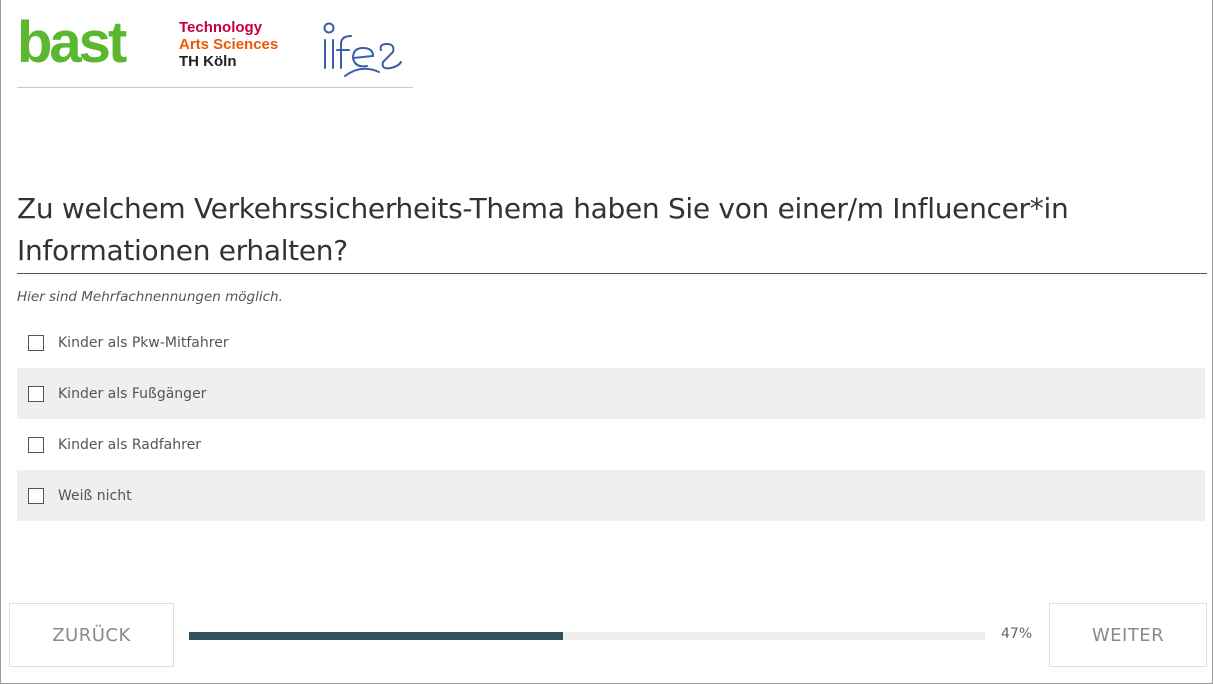  Describe the element at coordinates (129, 444) in the screenshot. I see `option-label: Kinder als Radfahrer` at that location.